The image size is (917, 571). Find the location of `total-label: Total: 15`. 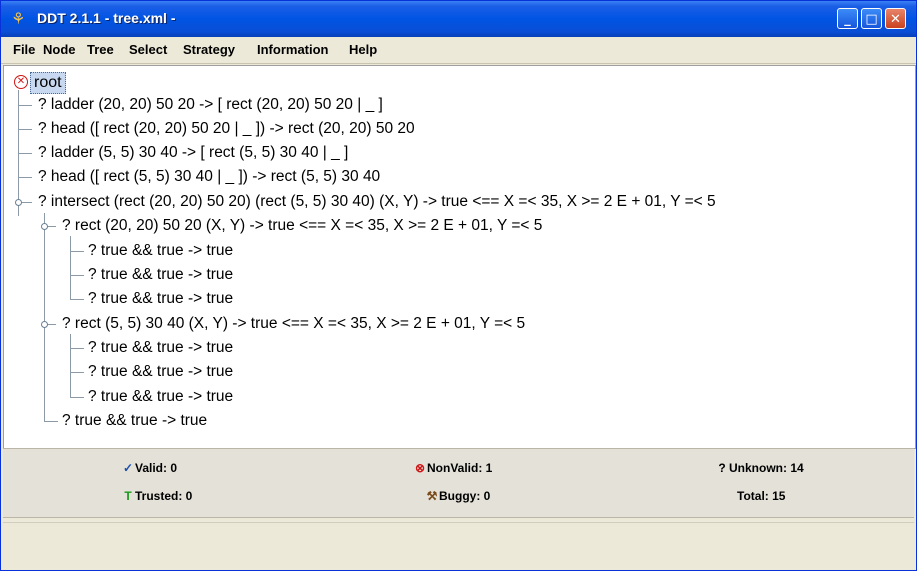

total-label: Total: 15 is located at coordinates (761, 496).